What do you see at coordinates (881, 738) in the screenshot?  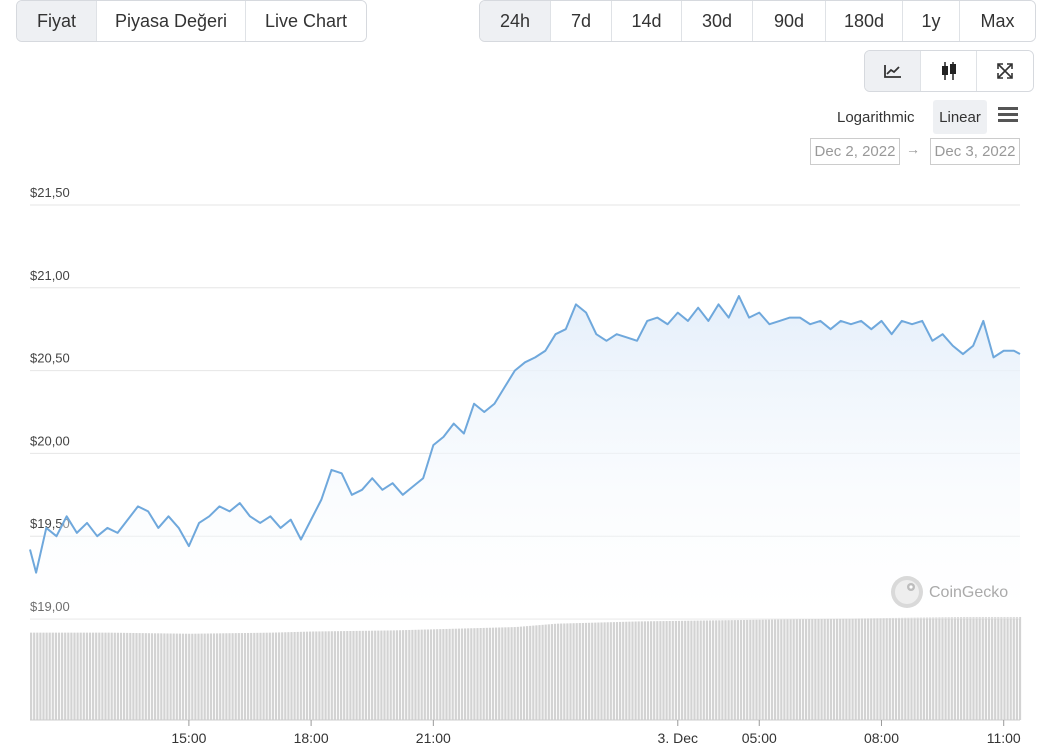 I see `x-tick-label: 08:00` at bounding box center [881, 738].